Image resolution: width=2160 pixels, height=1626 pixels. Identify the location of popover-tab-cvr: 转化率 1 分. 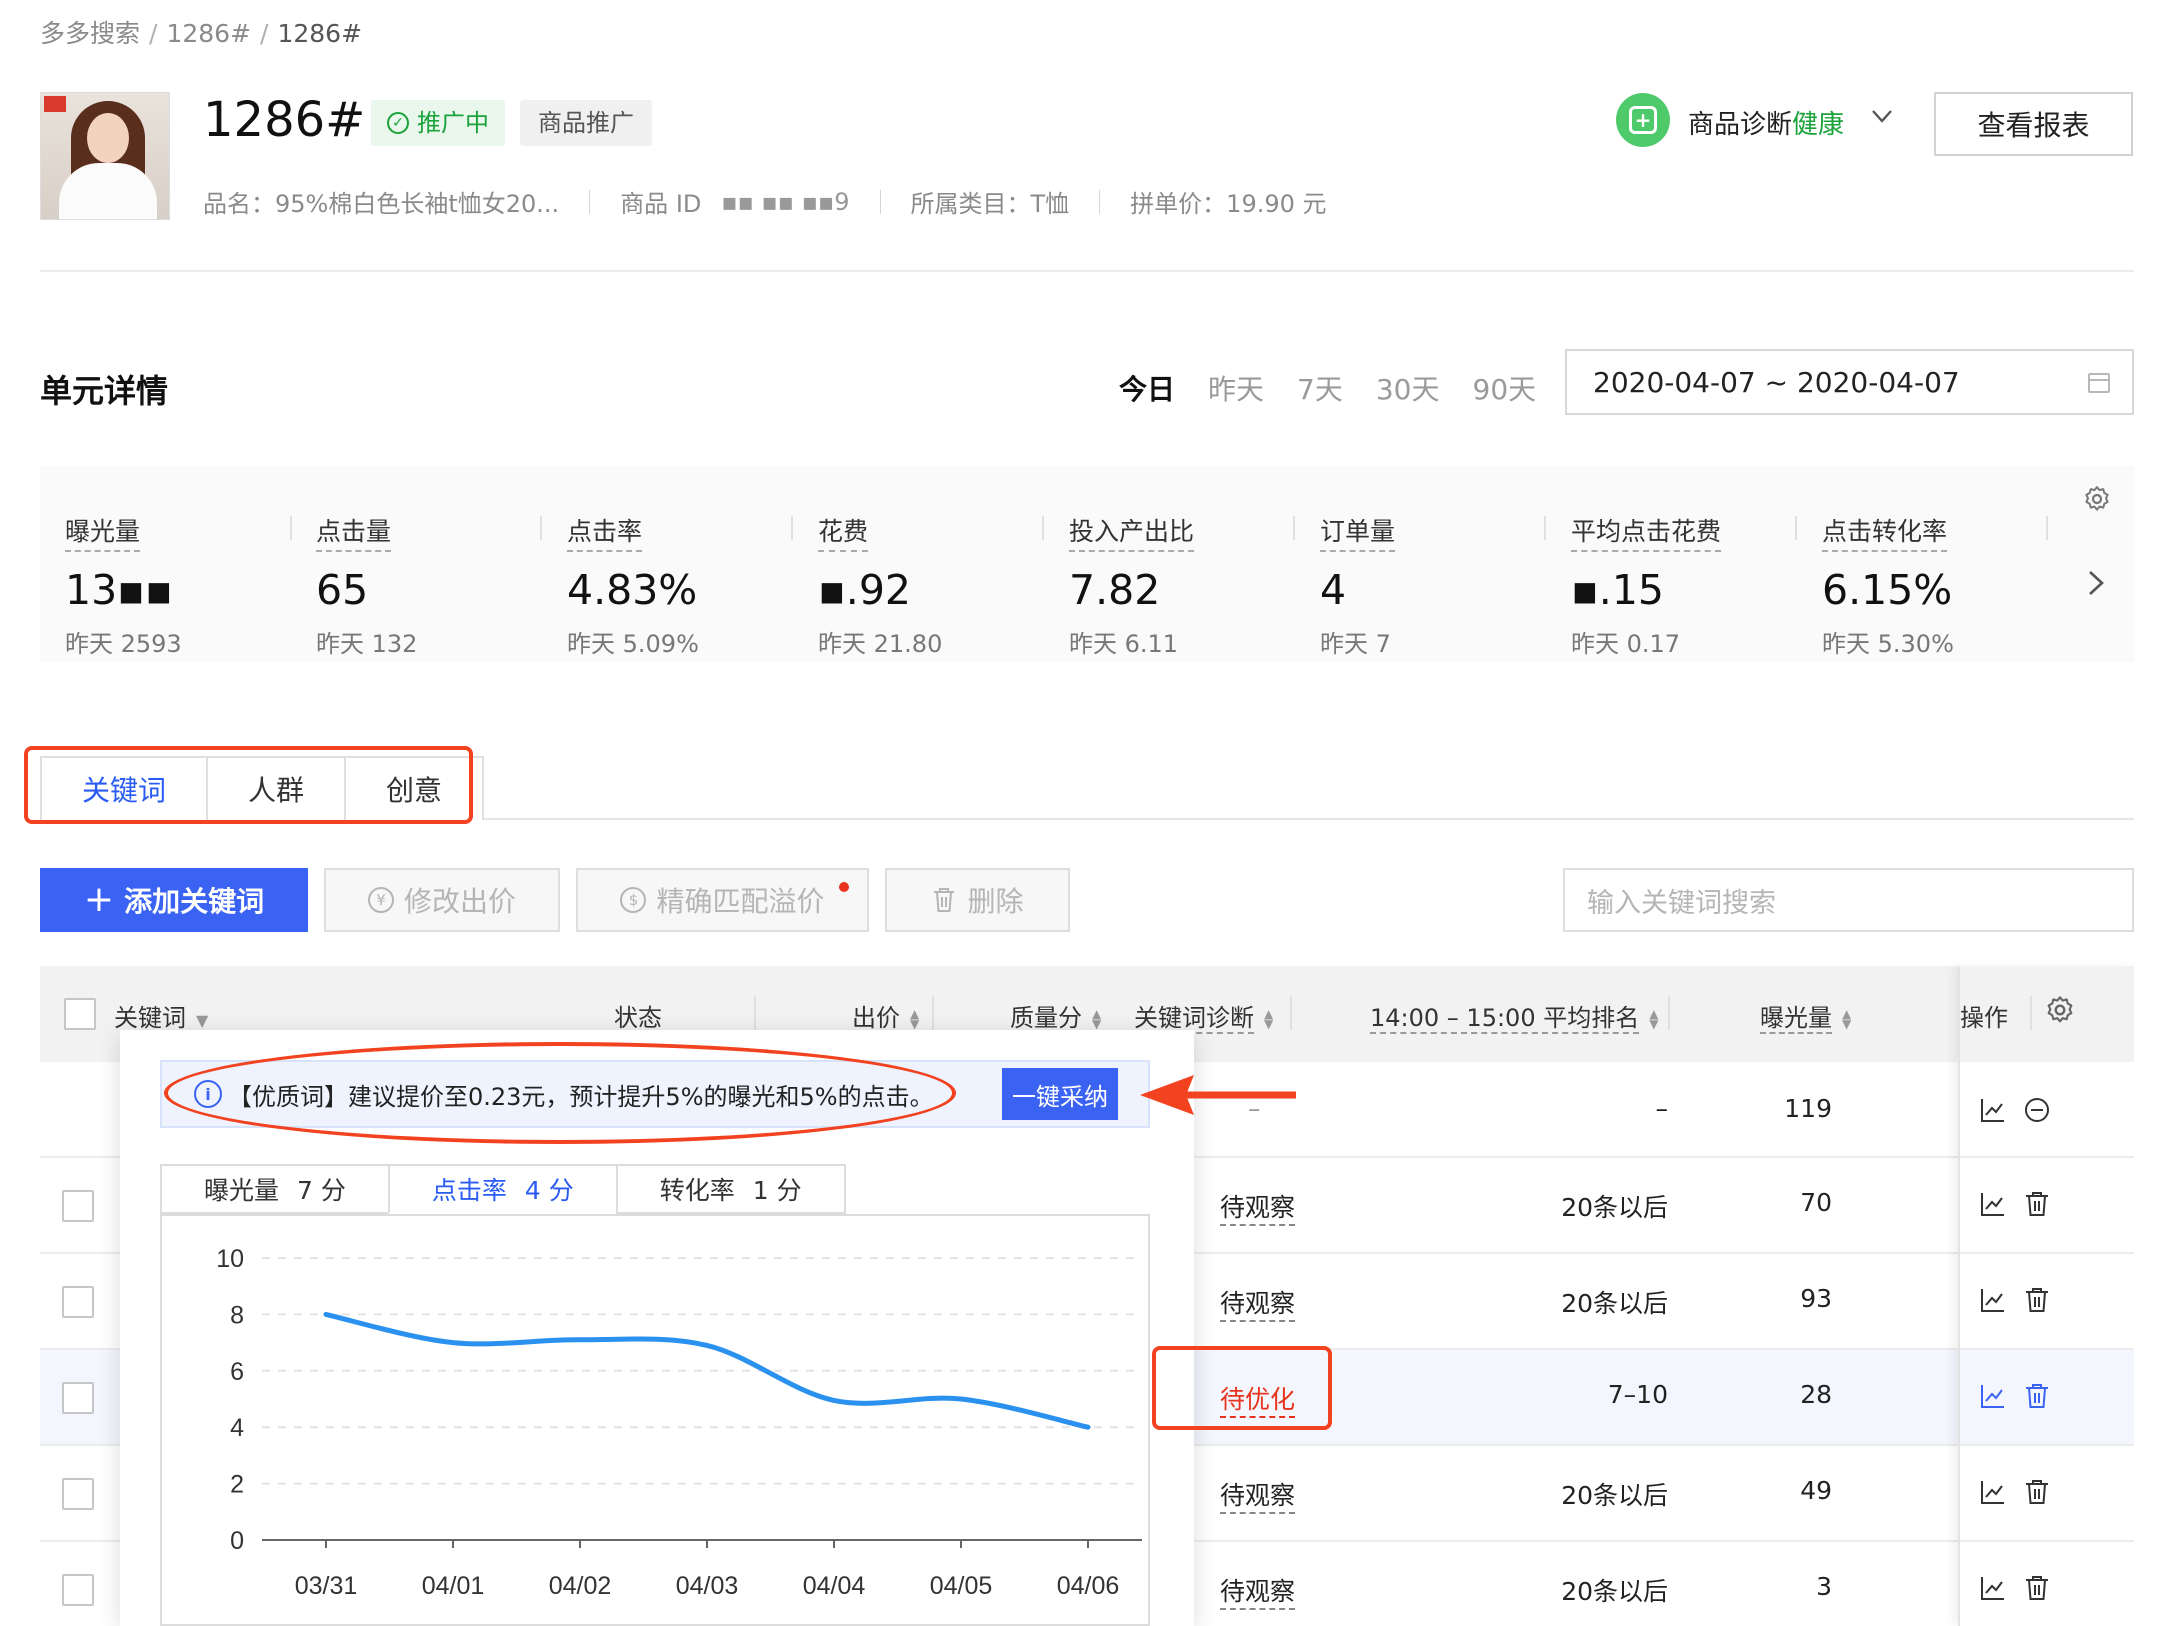
(730, 1189).